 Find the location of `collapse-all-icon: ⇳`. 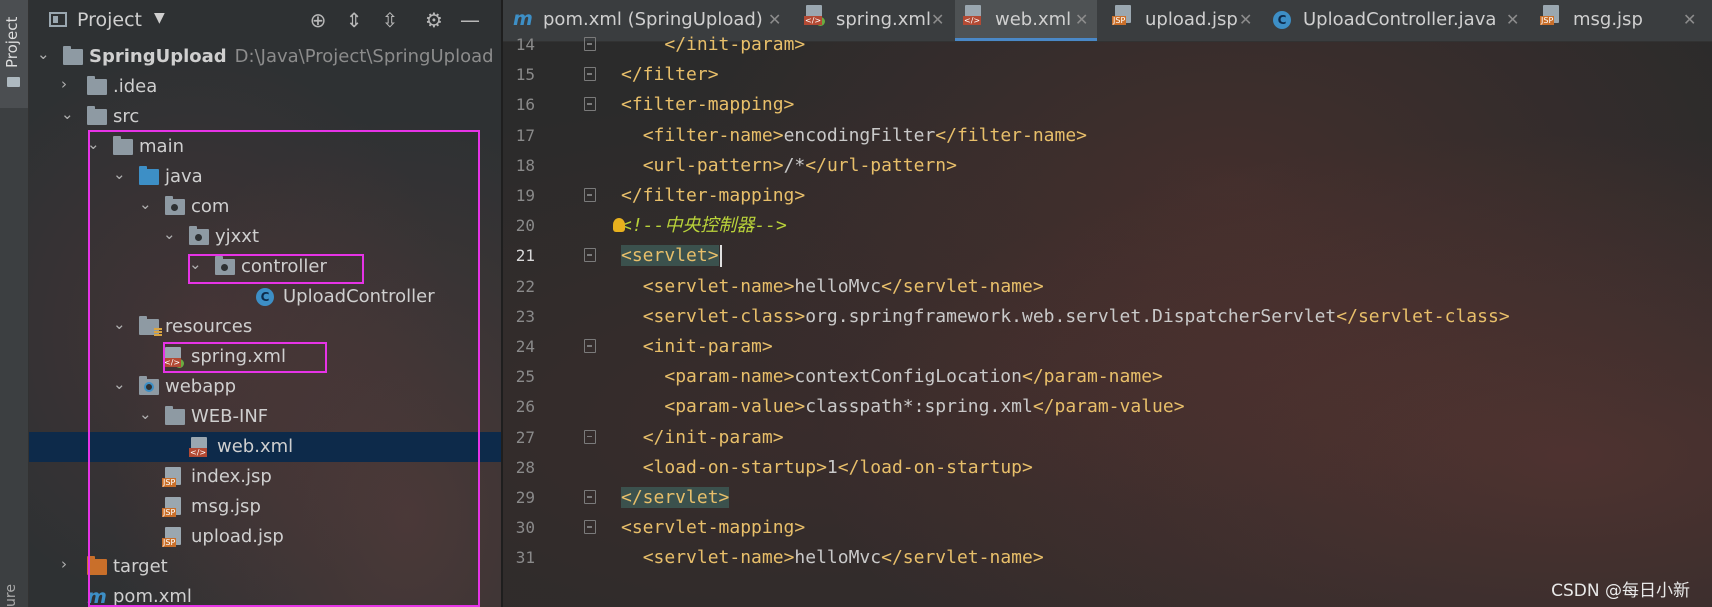

collapse-all-icon: ⇳ is located at coordinates (390, 20).